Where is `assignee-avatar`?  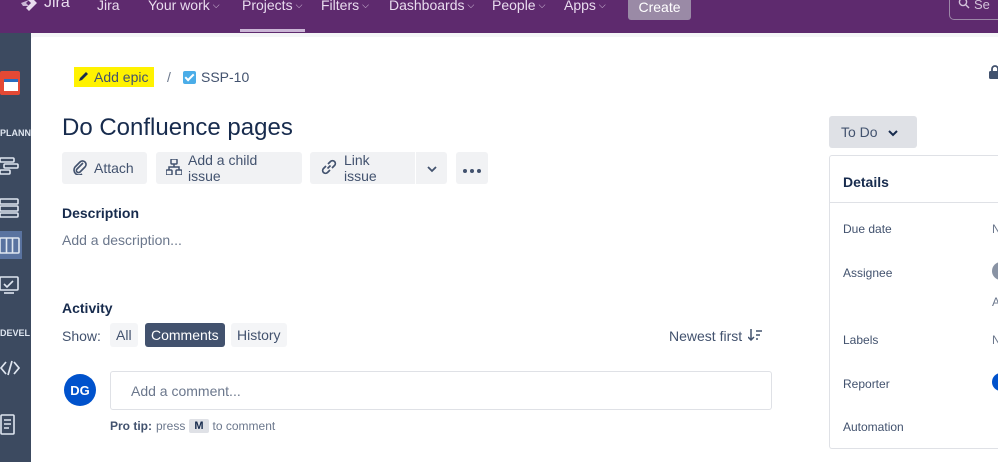
assignee-avatar is located at coordinates (995, 271).